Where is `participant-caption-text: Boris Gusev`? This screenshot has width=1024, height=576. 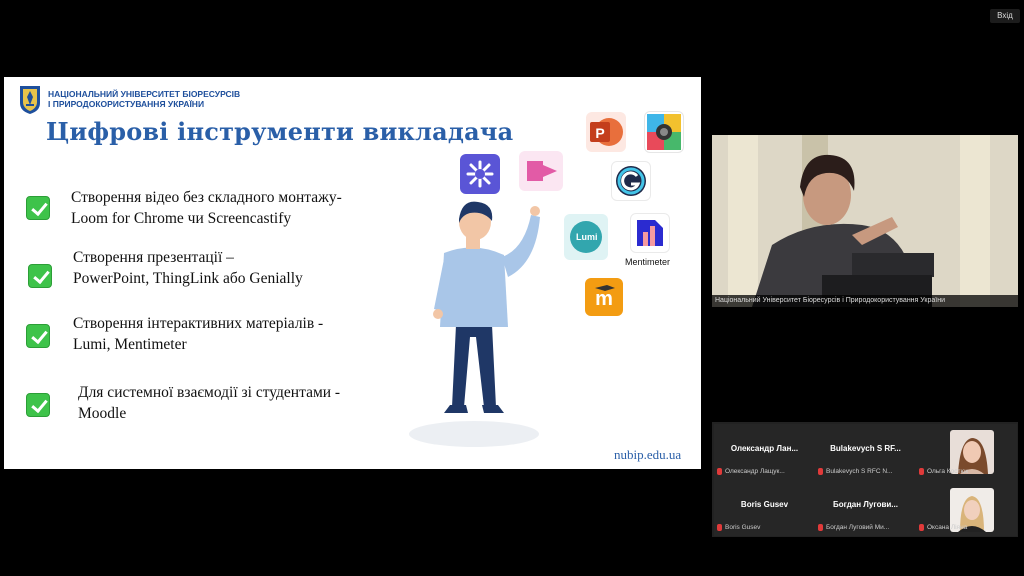
participant-caption-text: Boris Gusev is located at coordinates (743, 527).